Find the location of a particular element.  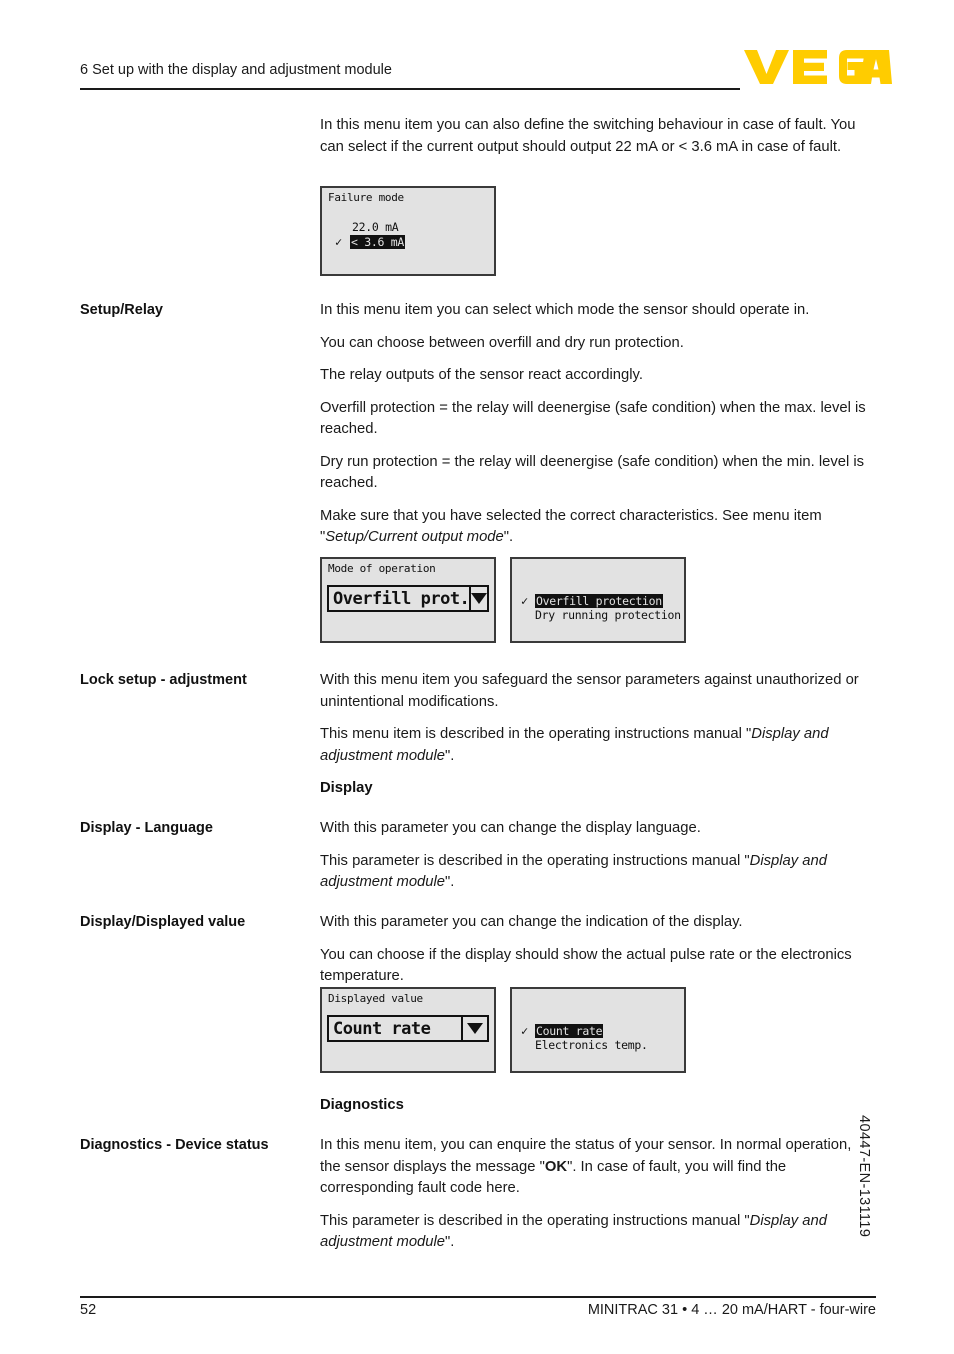

page-number: 52 is located at coordinates (88, 1310).